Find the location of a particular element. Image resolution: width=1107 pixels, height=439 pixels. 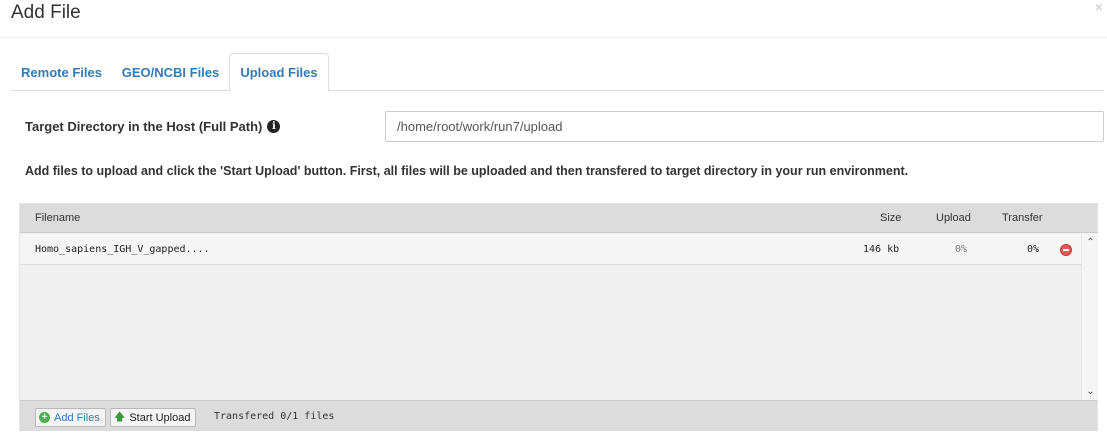

file-size: 146 kb is located at coordinates (881, 249).